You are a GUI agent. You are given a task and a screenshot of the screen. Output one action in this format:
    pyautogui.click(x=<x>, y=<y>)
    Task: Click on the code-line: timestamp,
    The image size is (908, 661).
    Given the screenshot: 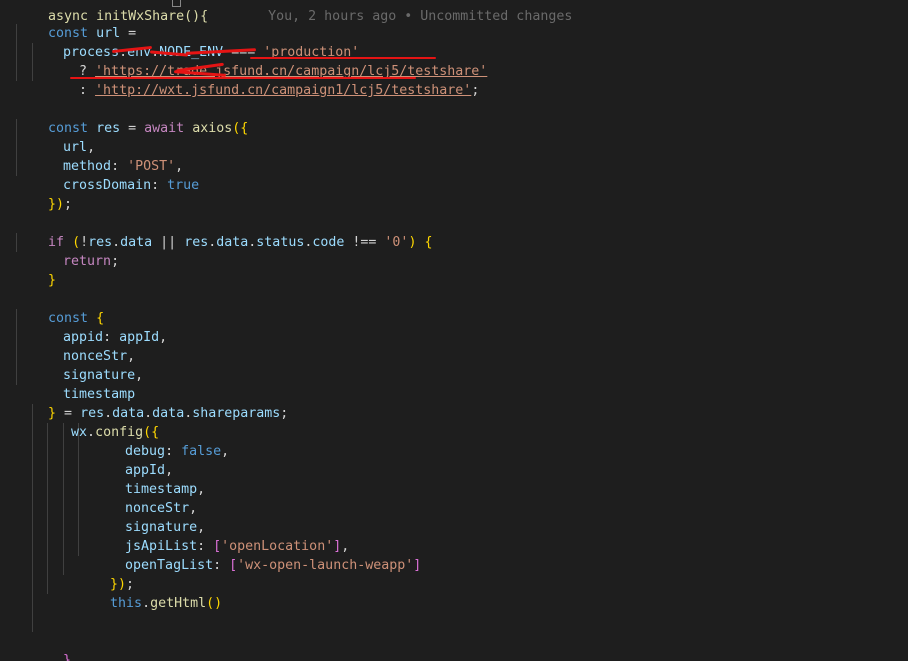 What is the action you would take?
    pyautogui.click(x=149, y=479)
    